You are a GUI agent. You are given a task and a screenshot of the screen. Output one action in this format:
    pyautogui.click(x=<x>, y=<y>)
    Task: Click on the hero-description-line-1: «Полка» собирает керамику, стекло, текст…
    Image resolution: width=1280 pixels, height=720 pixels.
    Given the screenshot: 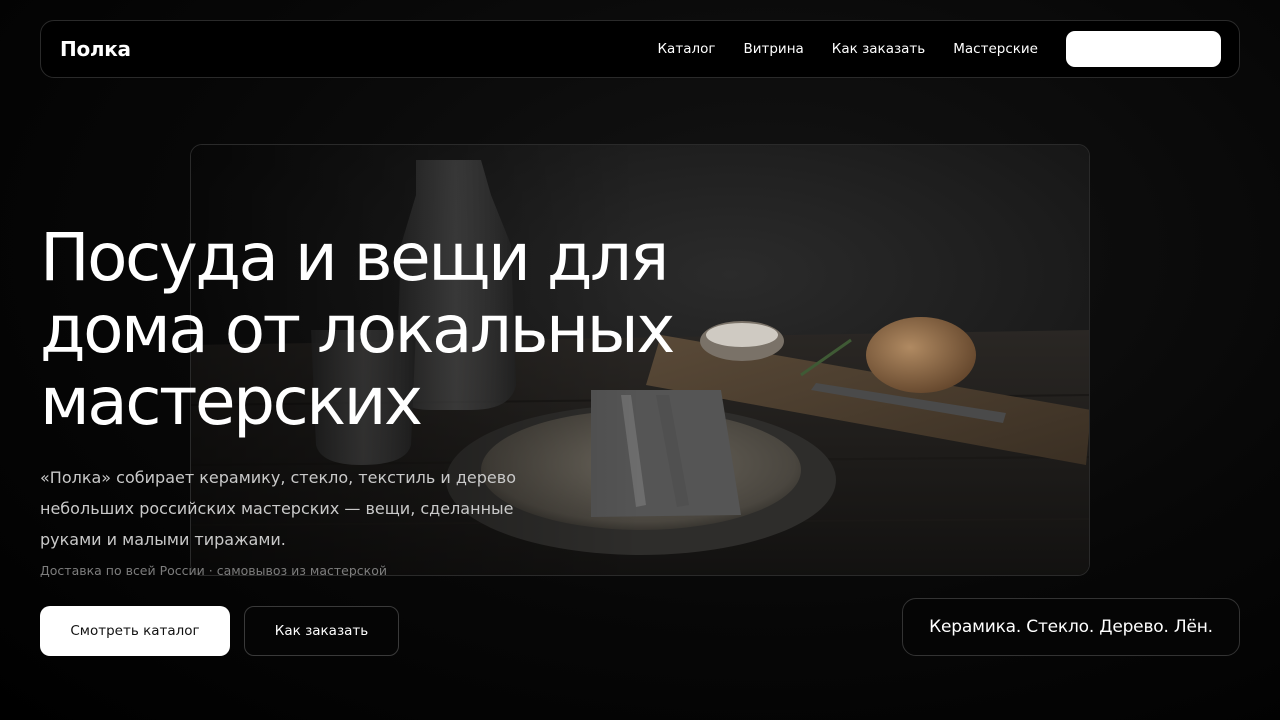 What is the action you would take?
    pyautogui.click(x=278, y=477)
    